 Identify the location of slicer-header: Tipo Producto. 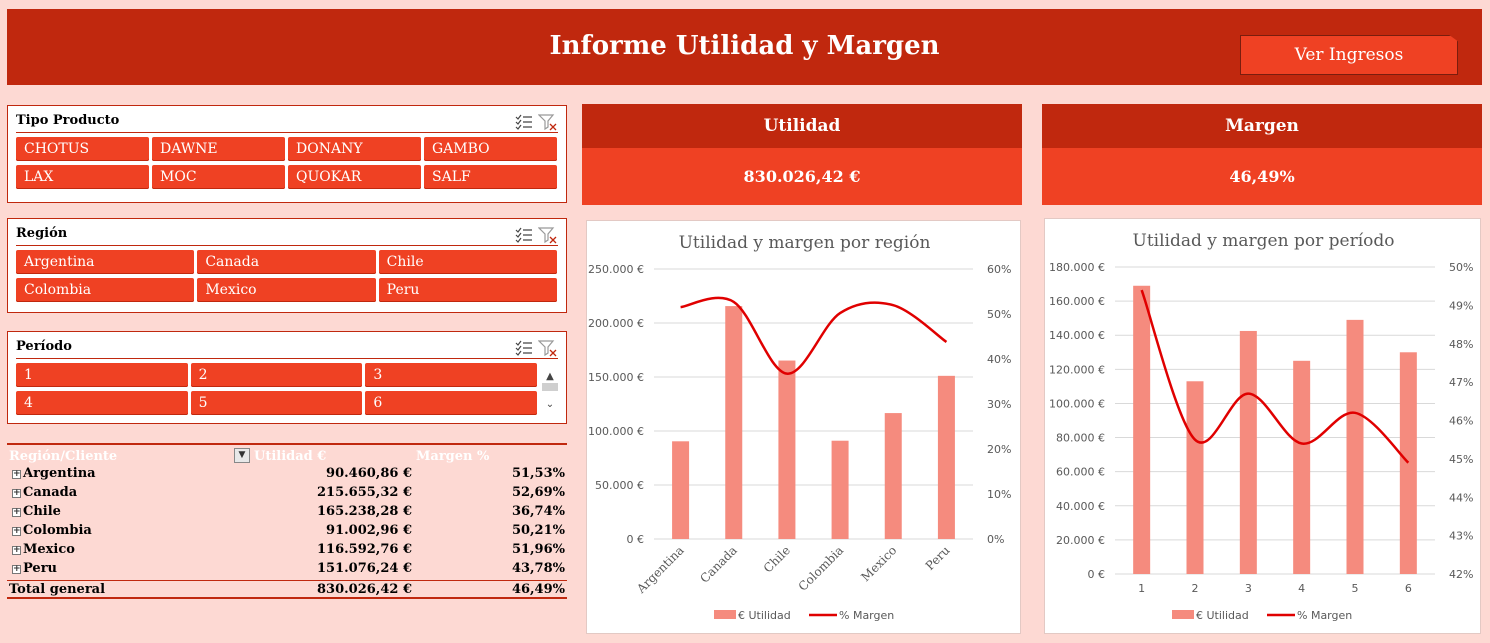
(287, 122).